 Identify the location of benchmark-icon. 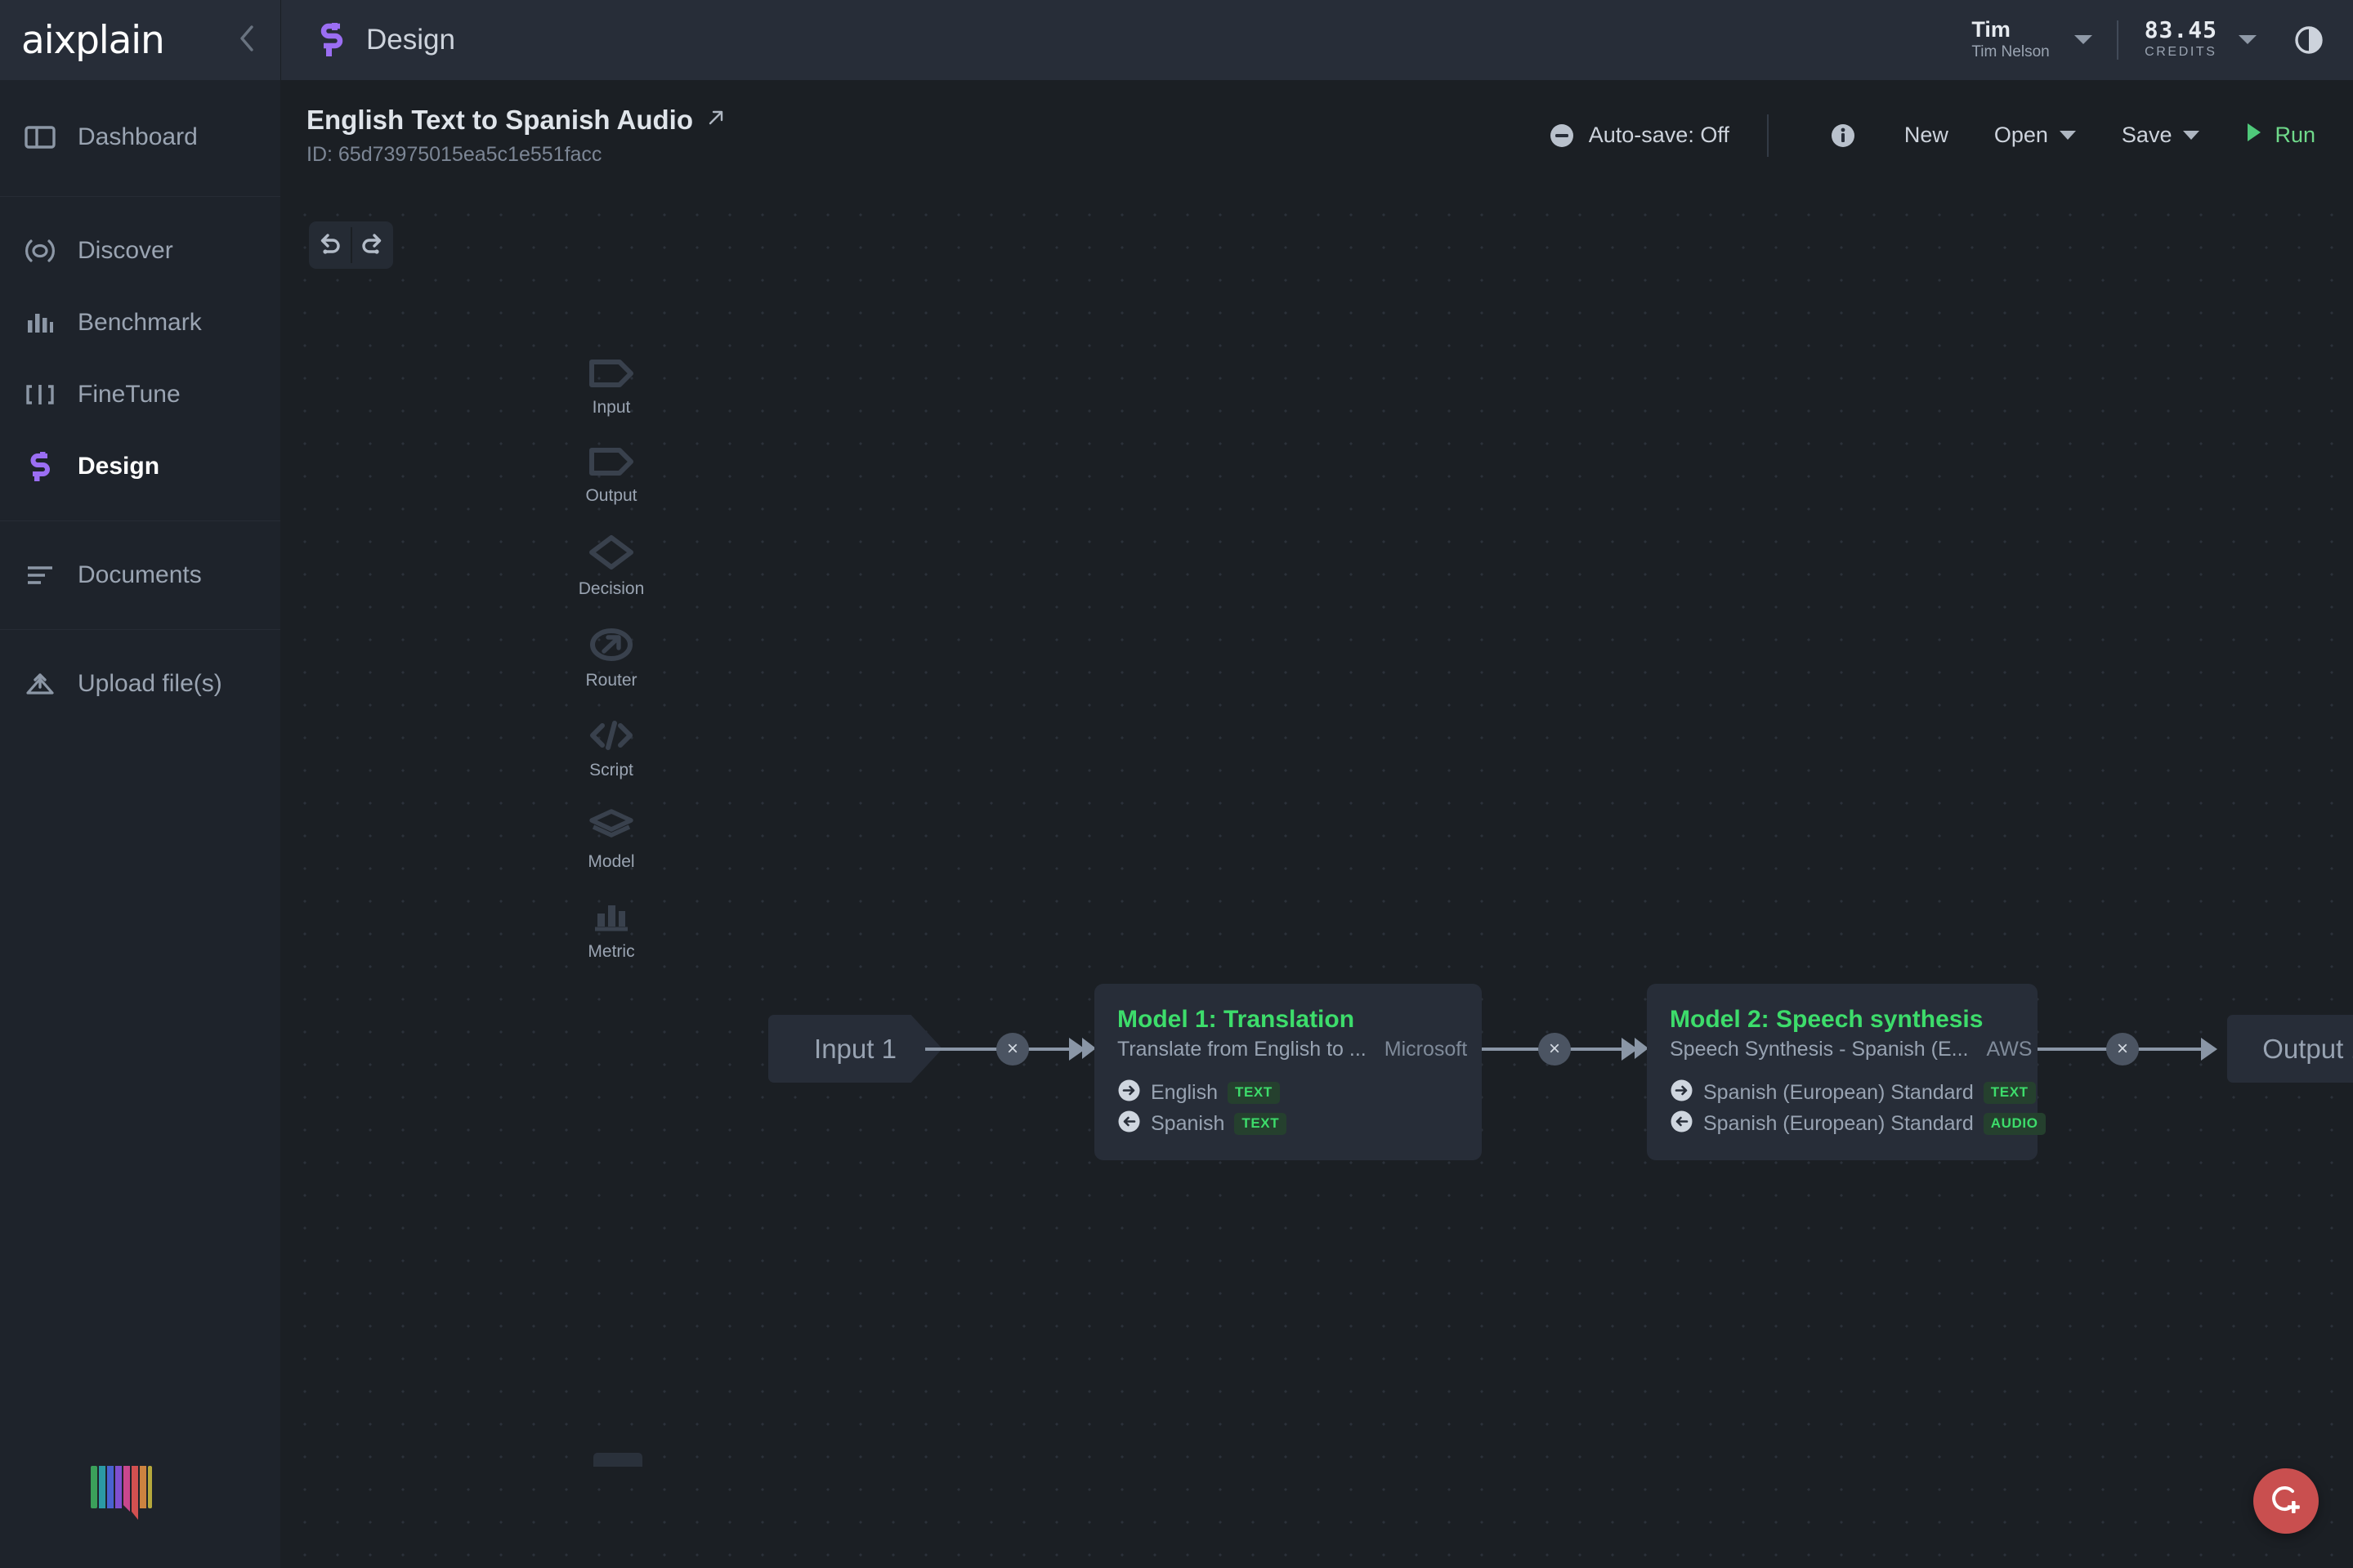
(40, 322).